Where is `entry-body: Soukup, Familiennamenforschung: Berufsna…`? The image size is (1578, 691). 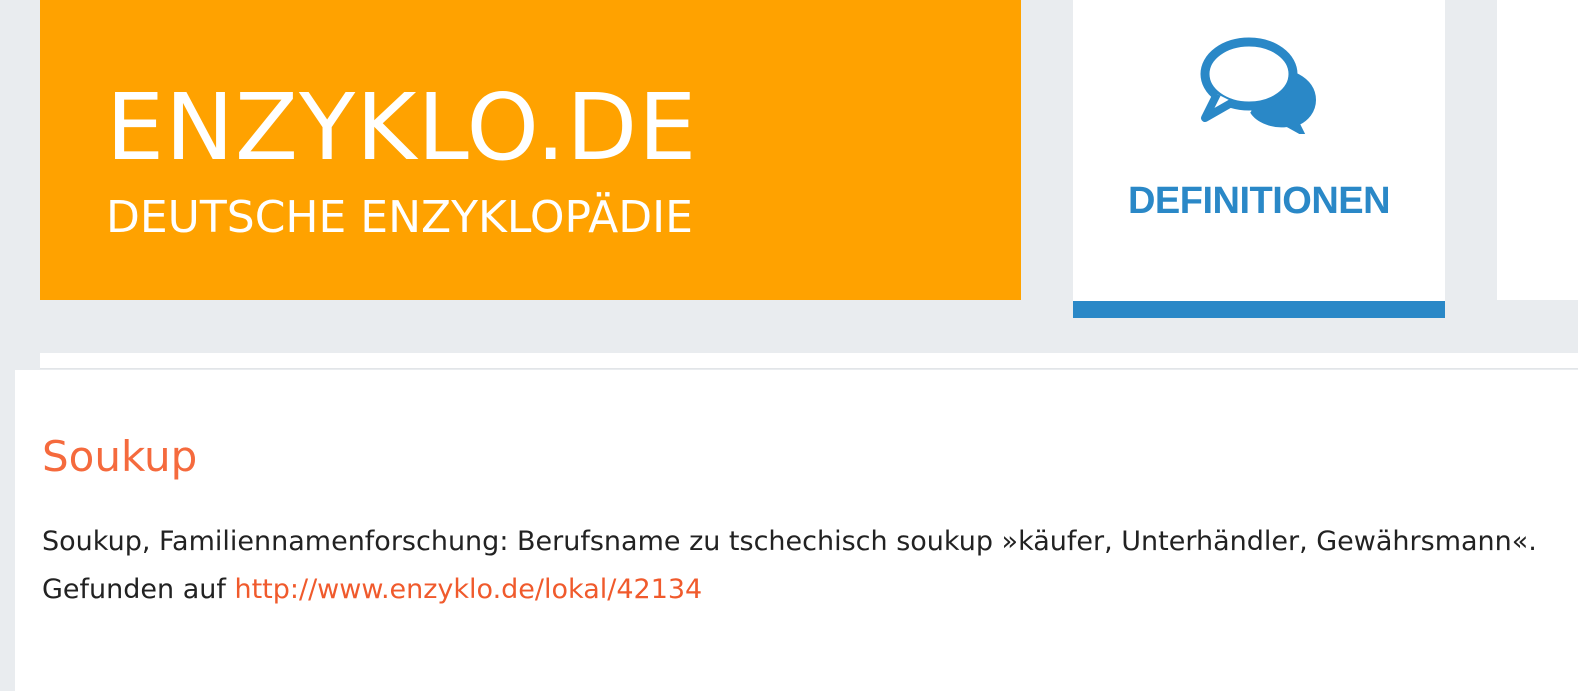
entry-body: Soukup, Familiennamenforschung: Berufsna… is located at coordinates (802, 566).